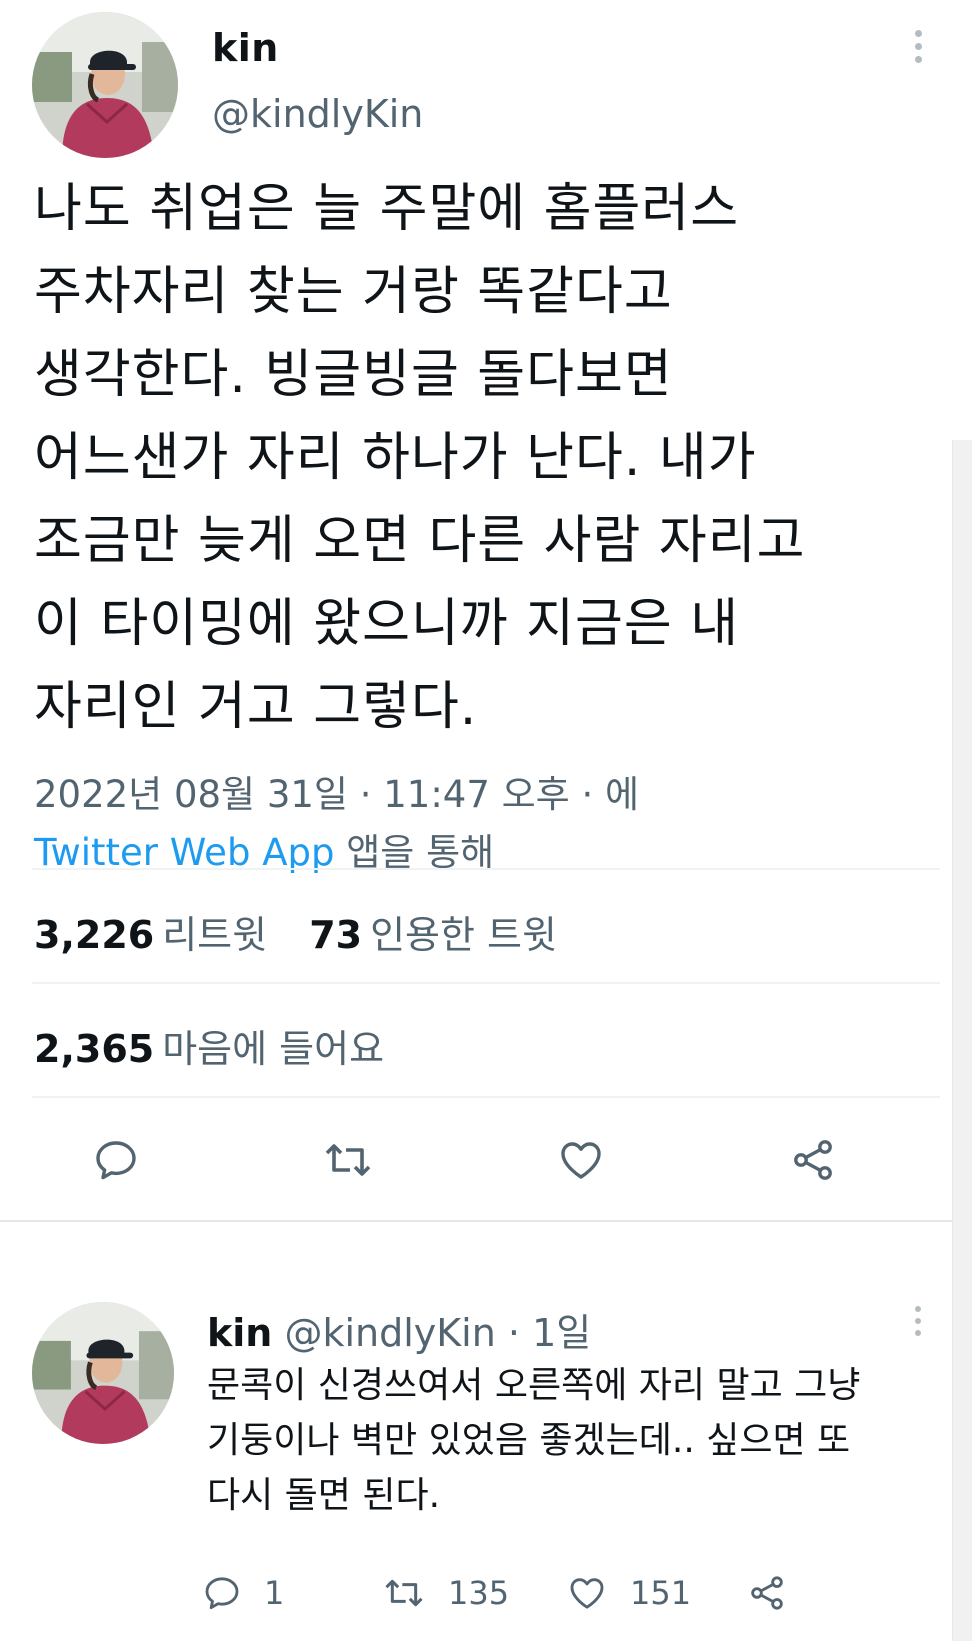 Image resolution: width=972 pixels, height=1641 pixels. Describe the element at coordinates (529, 1440) in the screenshot. I see `reply-text-line: 기둥이나 벽만 있었음 좋겠는데.. 싶으면 또` at that location.